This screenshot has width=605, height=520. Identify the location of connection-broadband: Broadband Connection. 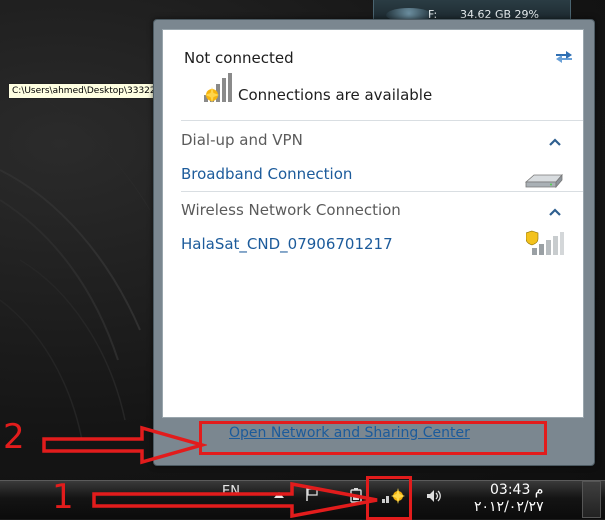
(266, 174).